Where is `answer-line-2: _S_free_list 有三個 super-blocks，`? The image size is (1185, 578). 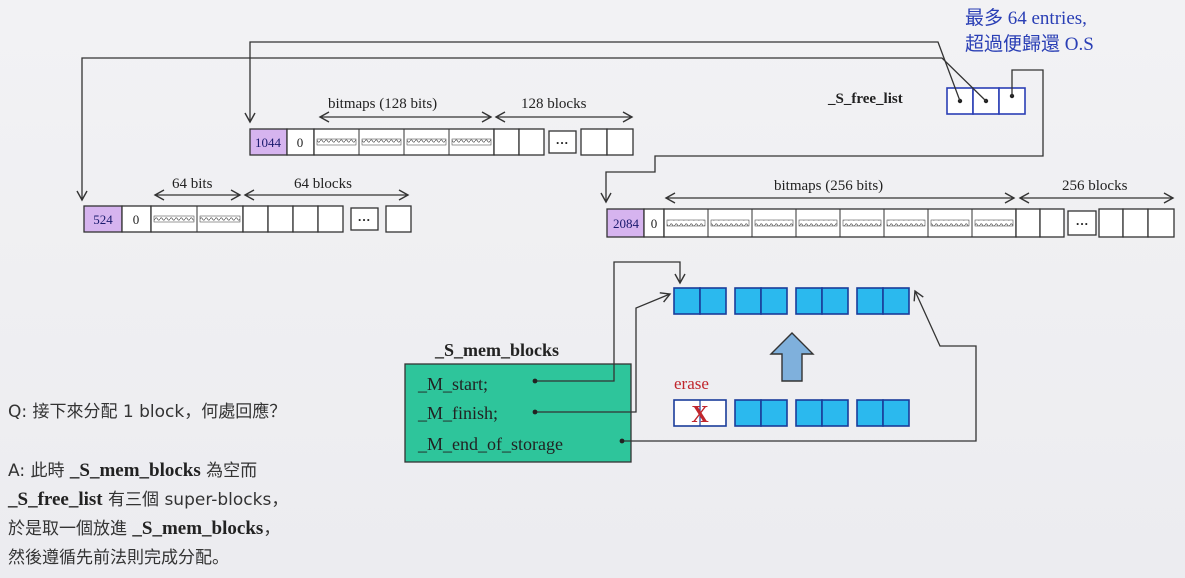
answer-line-2: _S_free_list 有三個 super-blocks， is located at coordinates (147, 499).